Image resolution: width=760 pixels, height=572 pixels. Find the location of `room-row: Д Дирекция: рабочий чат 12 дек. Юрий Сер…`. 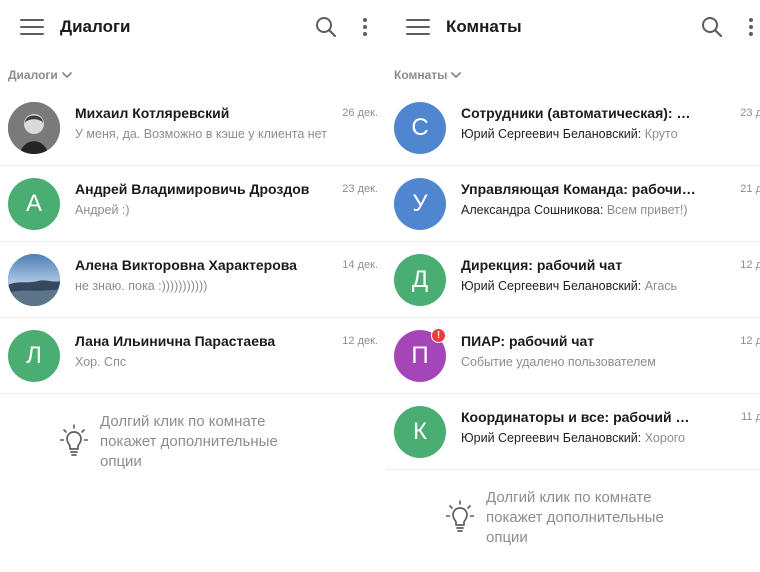

room-row: Д Дирекция: рабочий чат 12 дек. Юрий Сер… is located at coordinates (573, 280).